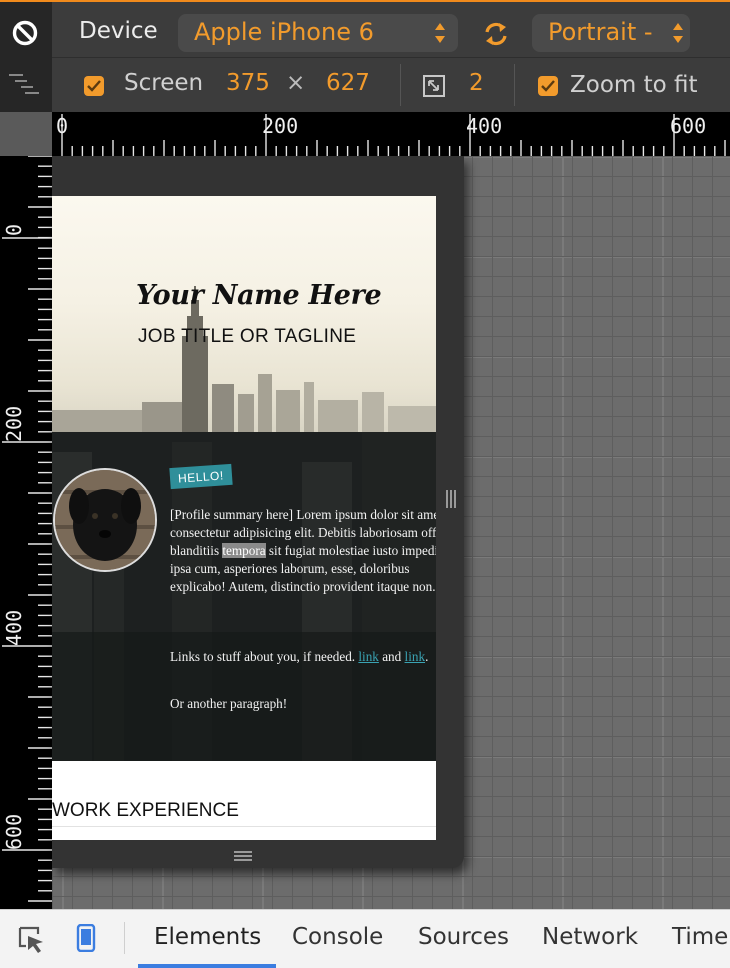  Describe the element at coordinates (463, 937) in the screenshot. I see `tab-sources: Sources` at that location.